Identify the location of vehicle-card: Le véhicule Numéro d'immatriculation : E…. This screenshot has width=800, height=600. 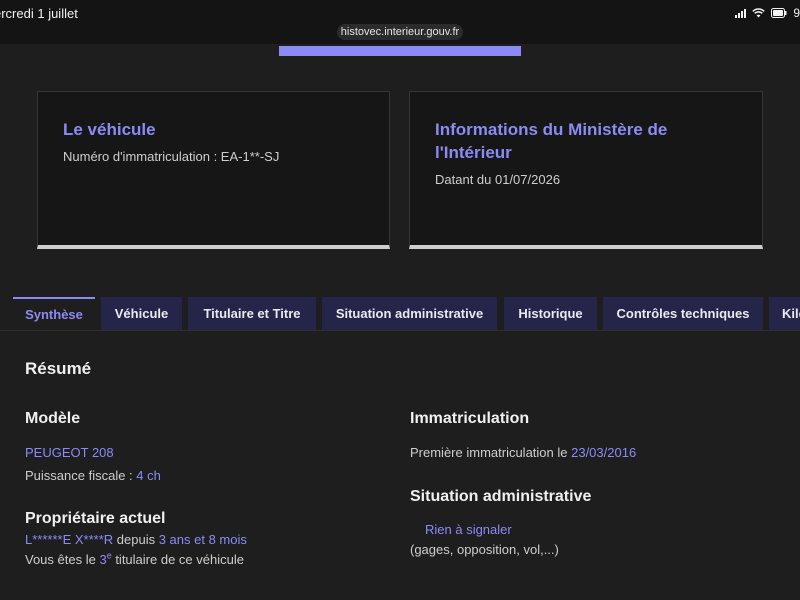
(213, 170).